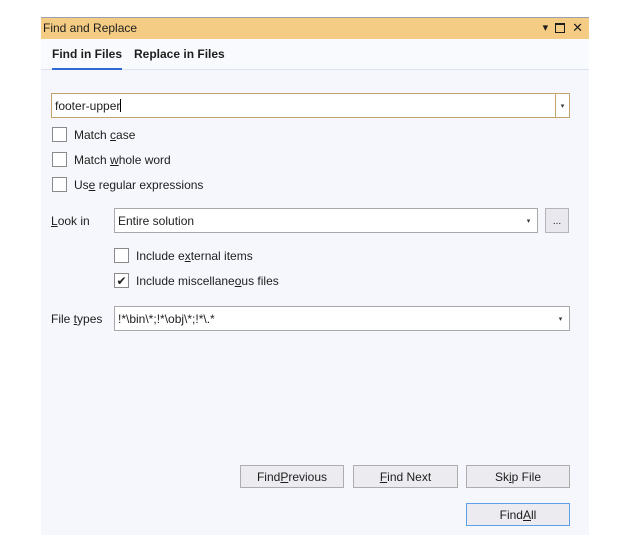 This screenshot has width=634, height=545. Describe the element at coordinates (139, 184) in the screenshot. I see `use-regex-label: Use regular expressions` at that location.